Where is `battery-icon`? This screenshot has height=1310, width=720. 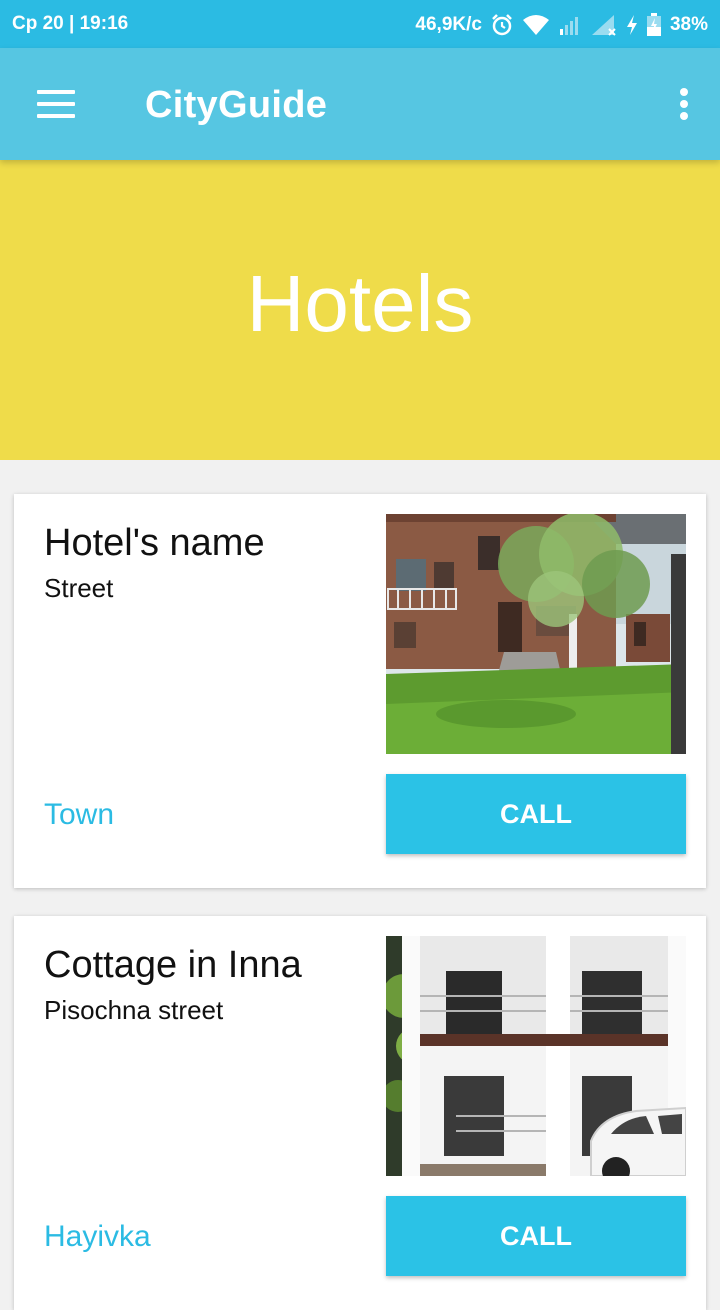 battery-icon is located at coordinates (653, 24).